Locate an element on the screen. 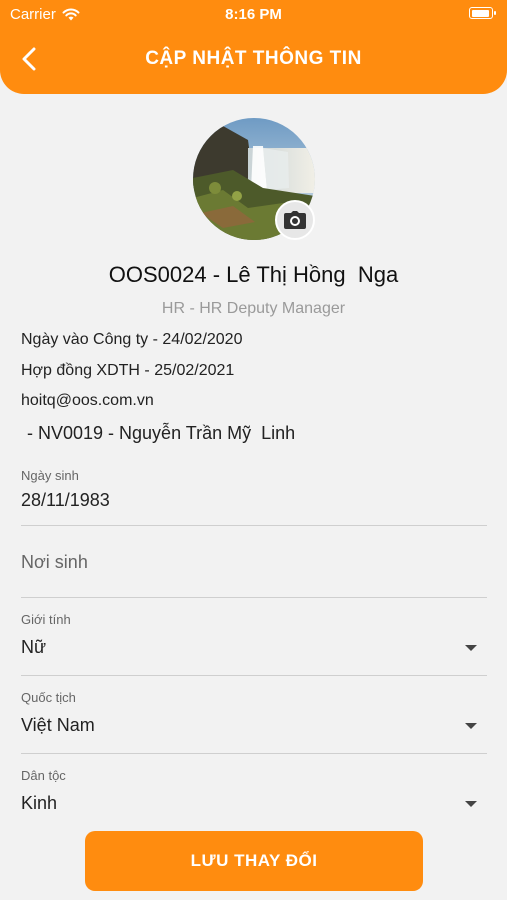 This screenshot has width=507, height=900. nationality-select: Quốc tịch Việt Nam is located at coordinates (254, 715).